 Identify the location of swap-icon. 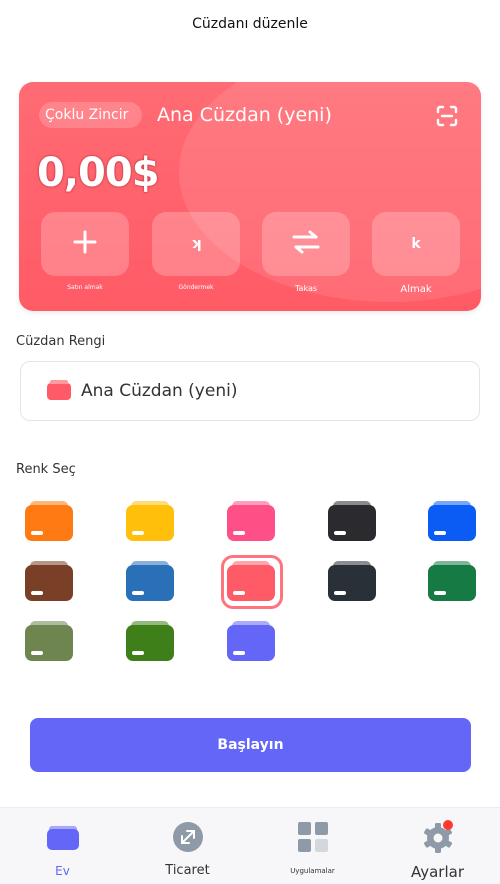
(306, 244).